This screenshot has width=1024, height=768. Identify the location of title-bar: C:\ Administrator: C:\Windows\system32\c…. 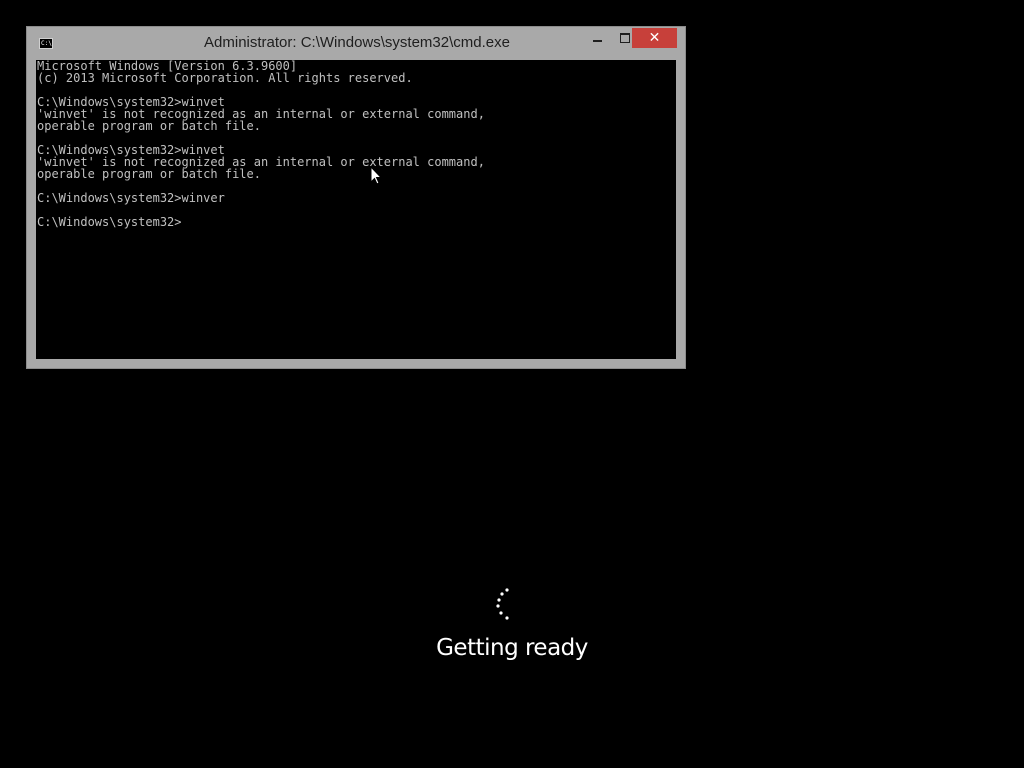
(356, 43).